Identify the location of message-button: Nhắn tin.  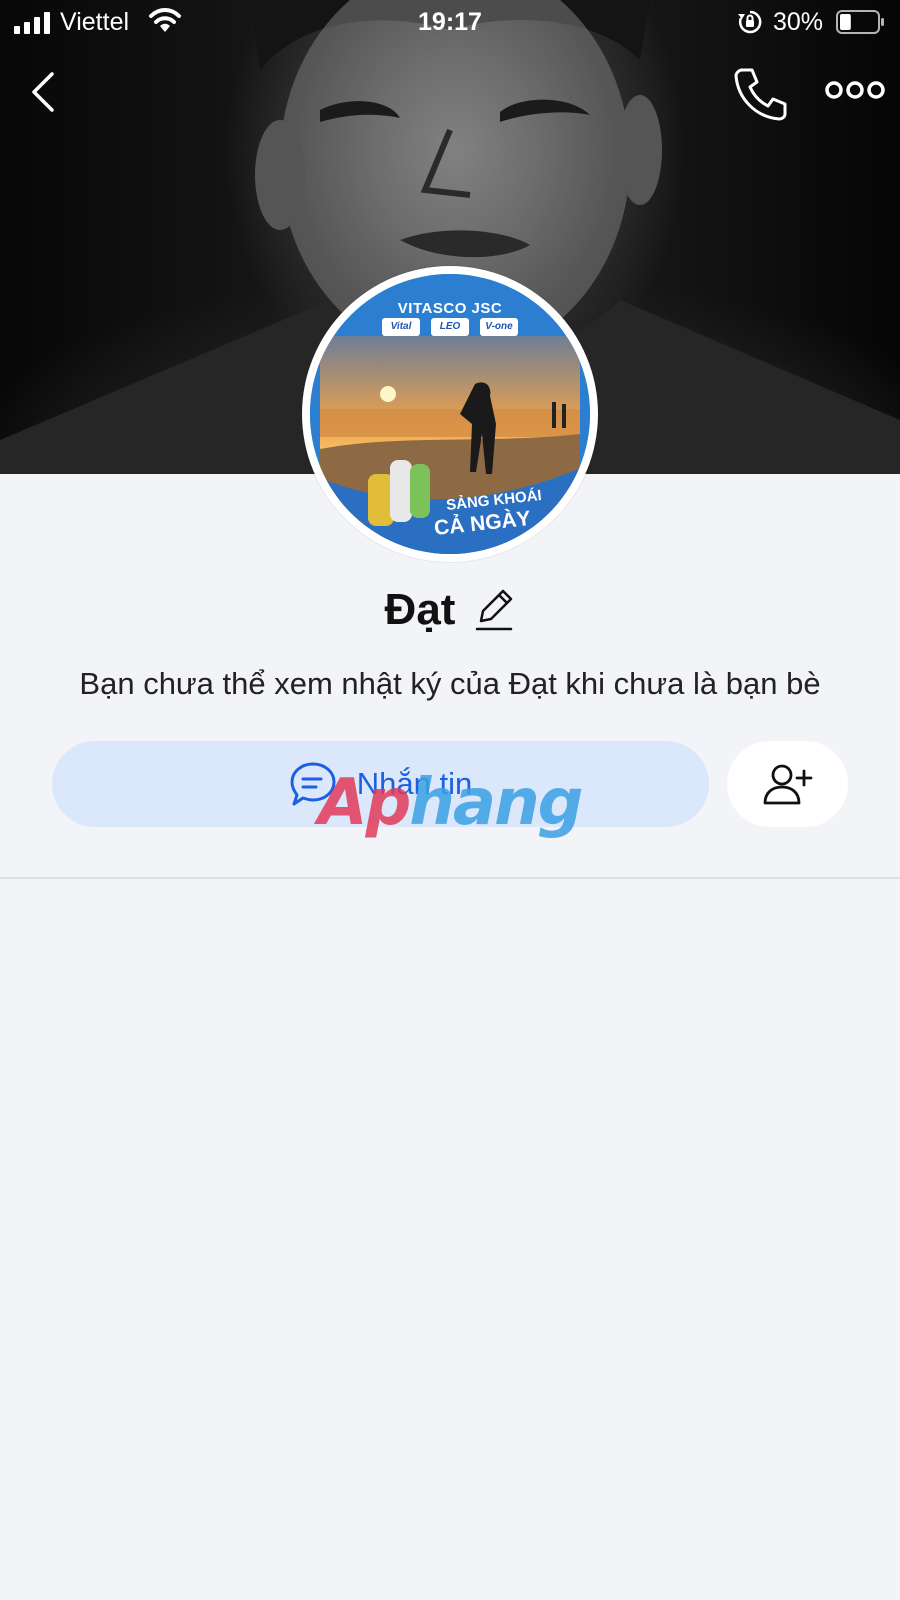
(380, 784).